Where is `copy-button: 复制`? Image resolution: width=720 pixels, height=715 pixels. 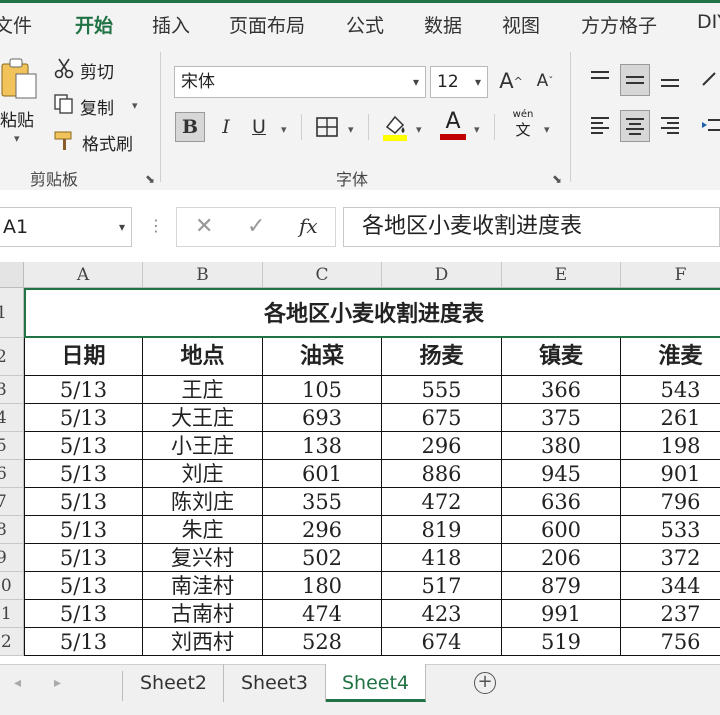
copy-button: 复制 is located at coordinates (97, 106).